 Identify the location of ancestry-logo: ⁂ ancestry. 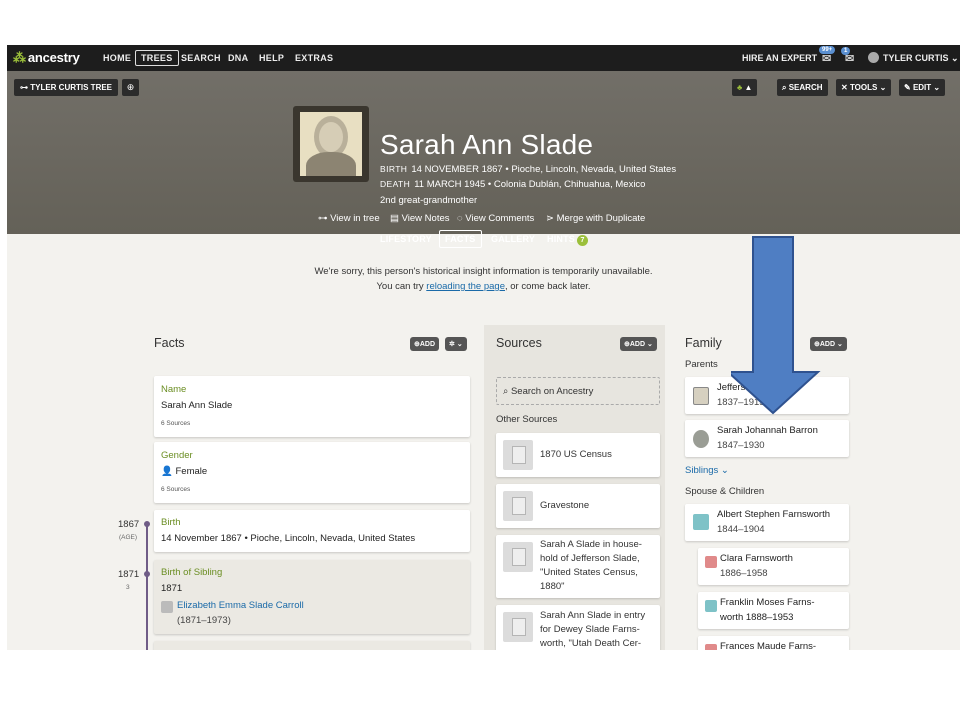
(46, 58).